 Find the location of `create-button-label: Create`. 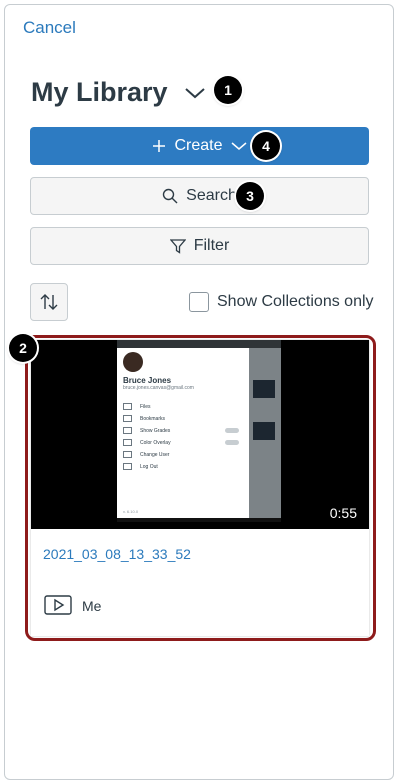

create-button-label: Create is located at coordinates (198, 145).